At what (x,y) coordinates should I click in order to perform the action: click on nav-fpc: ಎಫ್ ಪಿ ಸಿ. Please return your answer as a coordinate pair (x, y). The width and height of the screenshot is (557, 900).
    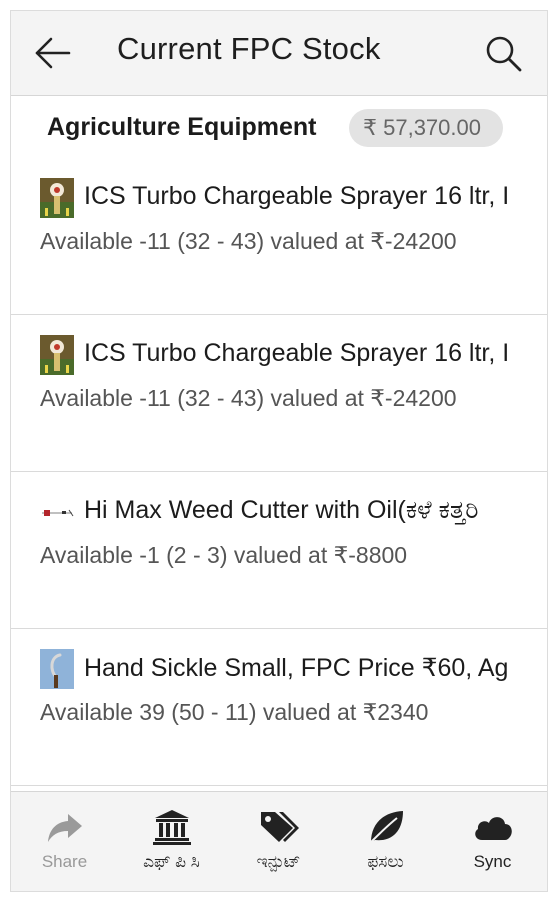
    Looking at the image, I should click on (171, 841).